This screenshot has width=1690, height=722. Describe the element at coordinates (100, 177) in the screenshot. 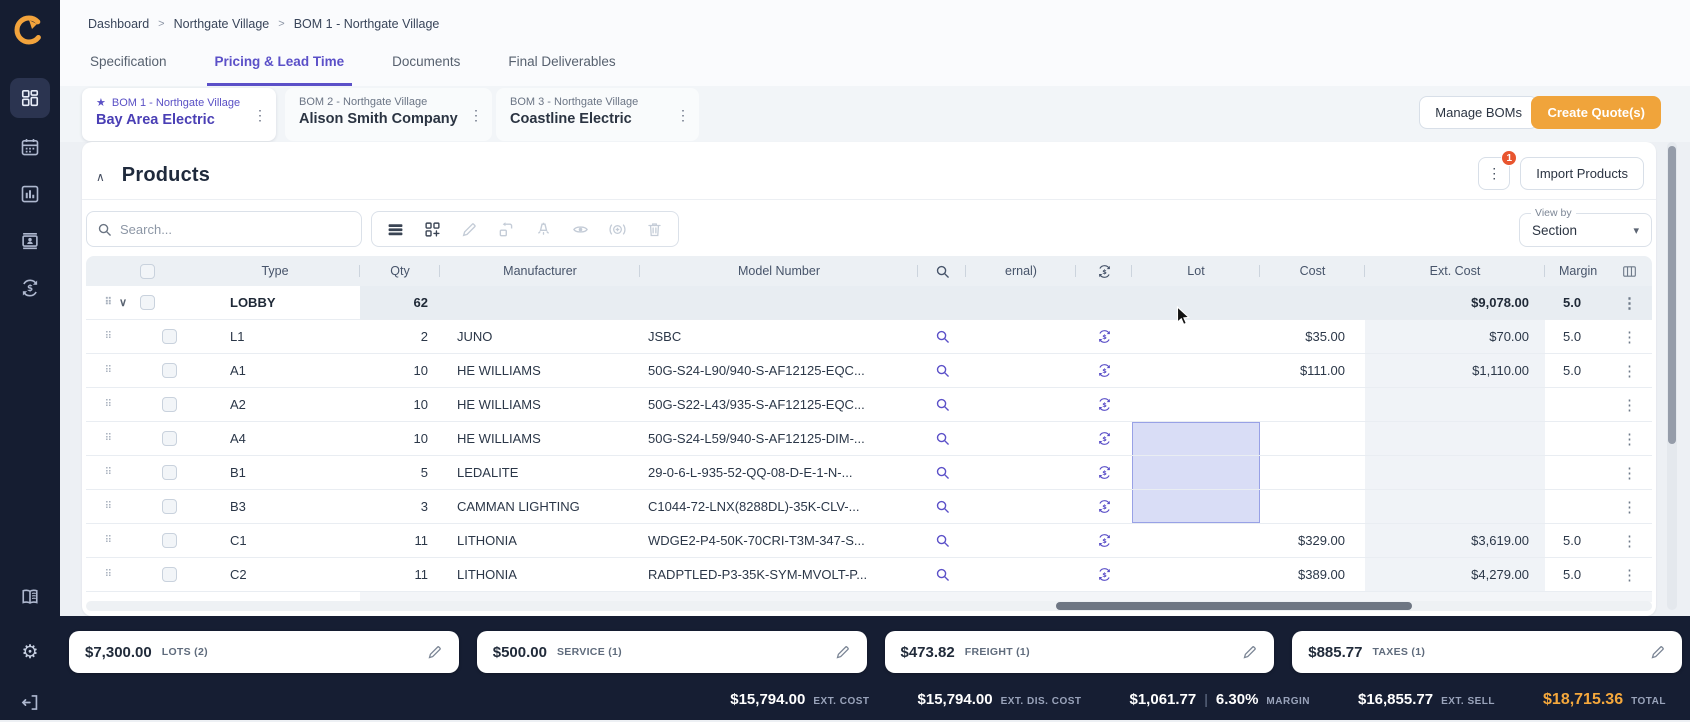

I see `collapse-chevron-icon: ∧` at that location.